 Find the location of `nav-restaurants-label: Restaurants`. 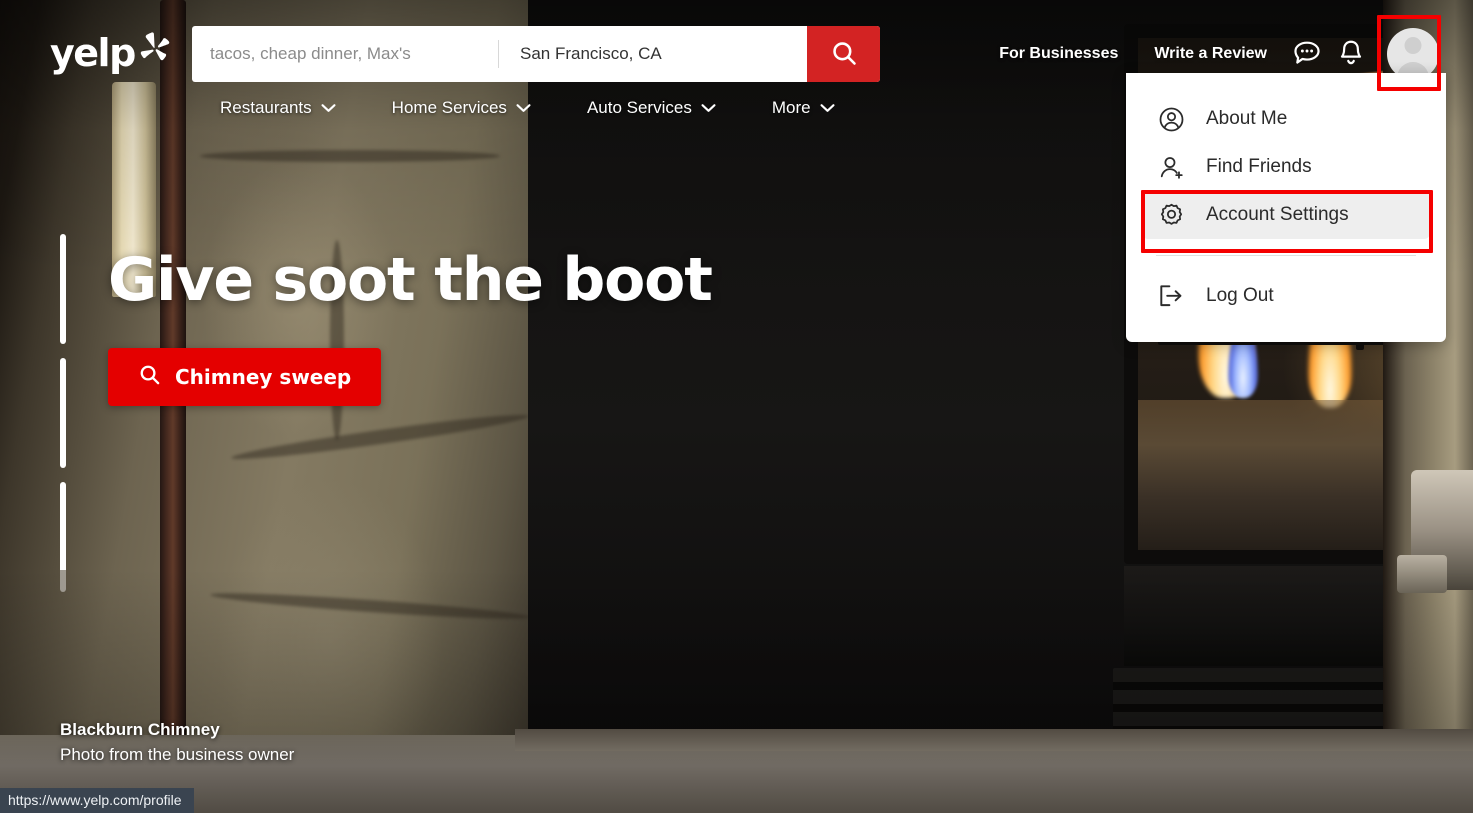

nav-restaurants-label: Restaurants is located at coordinates (266, 107).